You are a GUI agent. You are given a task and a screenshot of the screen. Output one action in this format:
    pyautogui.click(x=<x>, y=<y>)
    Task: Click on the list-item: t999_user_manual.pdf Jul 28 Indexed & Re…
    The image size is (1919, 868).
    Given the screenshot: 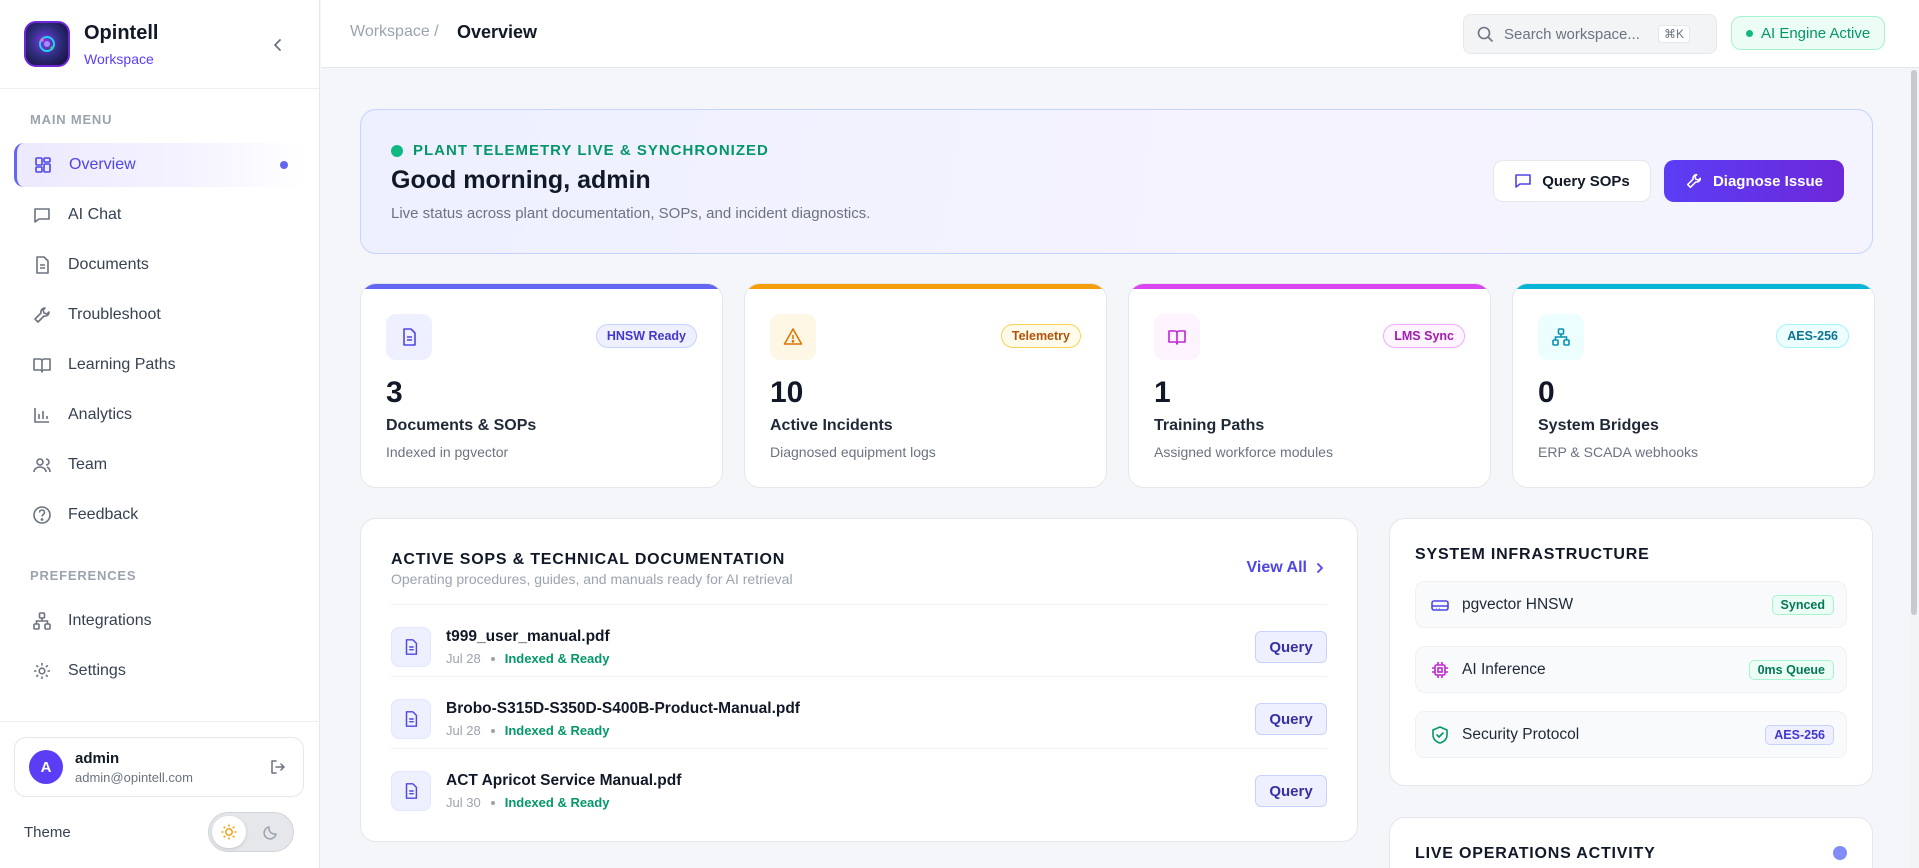 What is the action you would take?
    pyautogui.click(x=859, y=640)
    